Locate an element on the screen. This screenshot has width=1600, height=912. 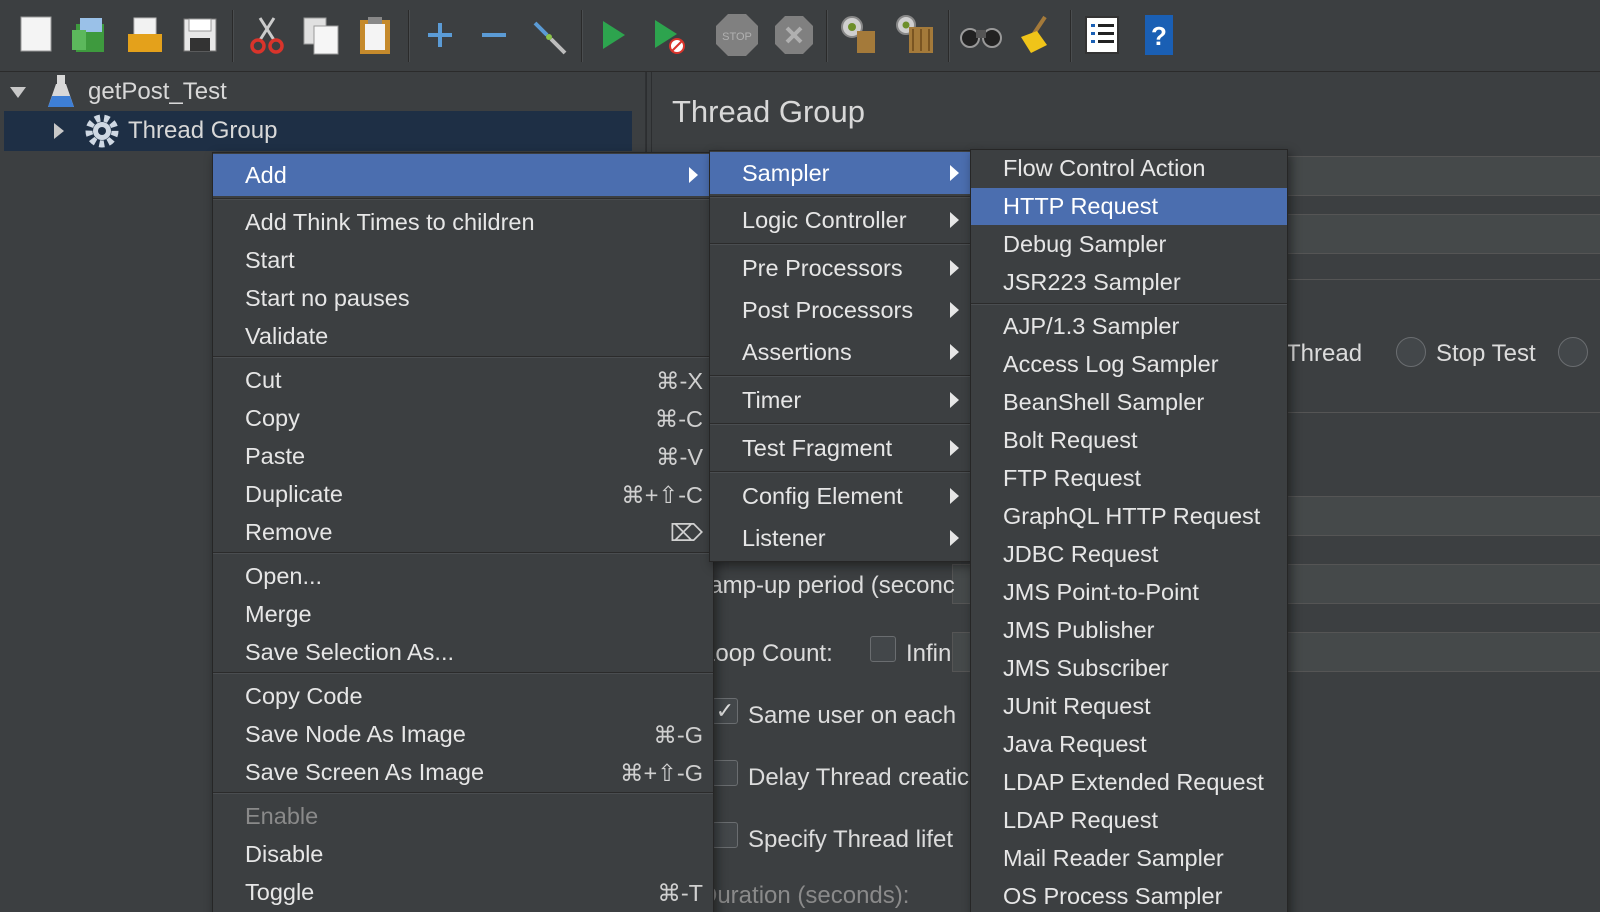
menu-item-logic-controller: Logic Controller is located at coordinates (841, 220).